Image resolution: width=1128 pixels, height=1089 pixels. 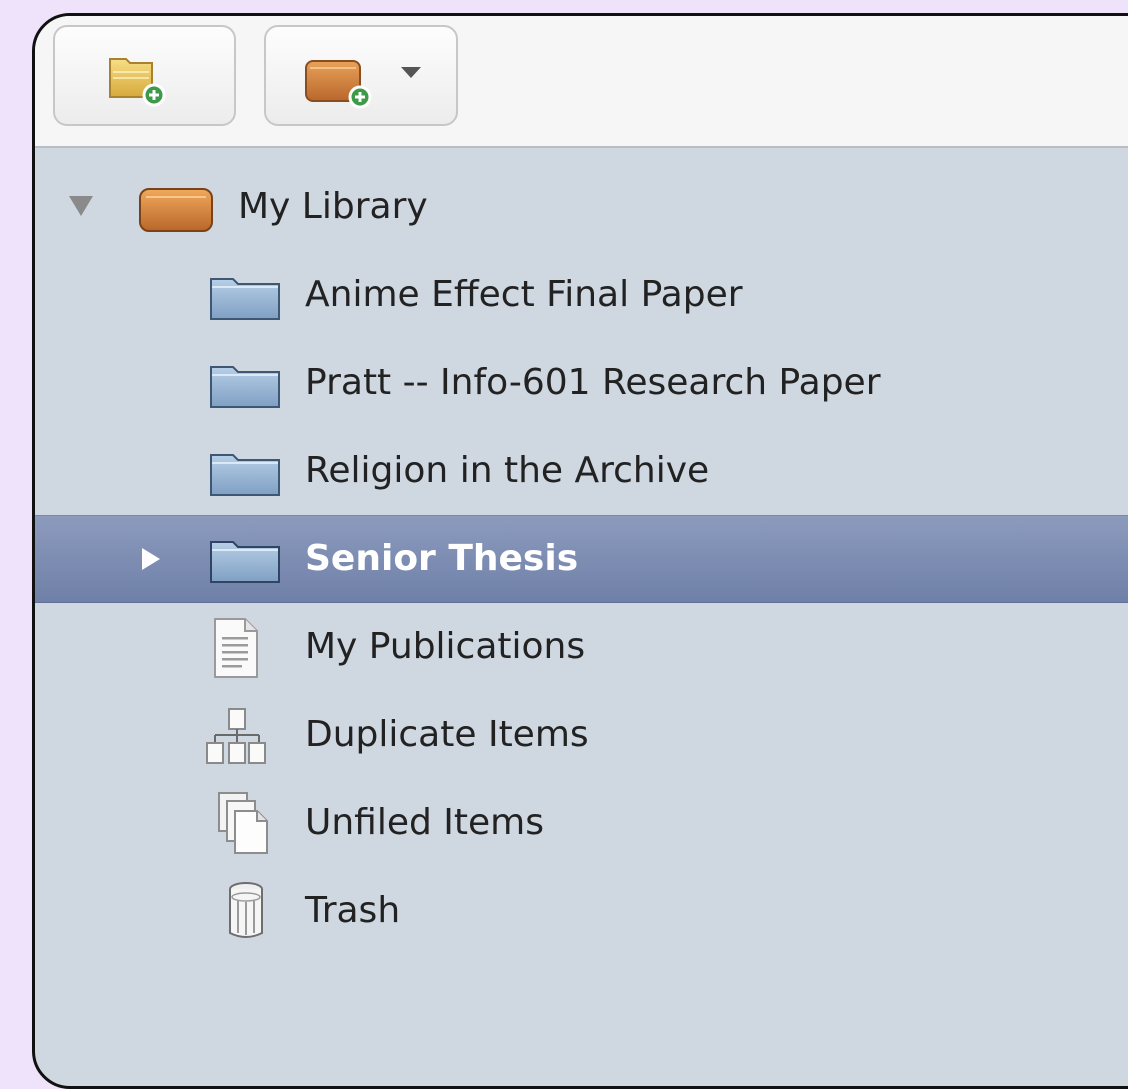 I want to click on tree-item-label: Pratt -- Info-601 Research Paper, so click(x=593, y=382).